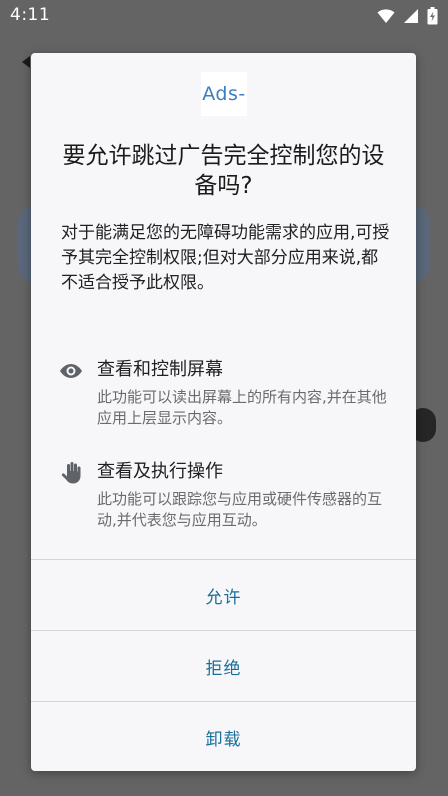 This screenshot has width=448, height=796. What do you see at coordinates (224, 94) in the screenshot?
I see `app-icon: Ads-` at bounding box center [224, 94].